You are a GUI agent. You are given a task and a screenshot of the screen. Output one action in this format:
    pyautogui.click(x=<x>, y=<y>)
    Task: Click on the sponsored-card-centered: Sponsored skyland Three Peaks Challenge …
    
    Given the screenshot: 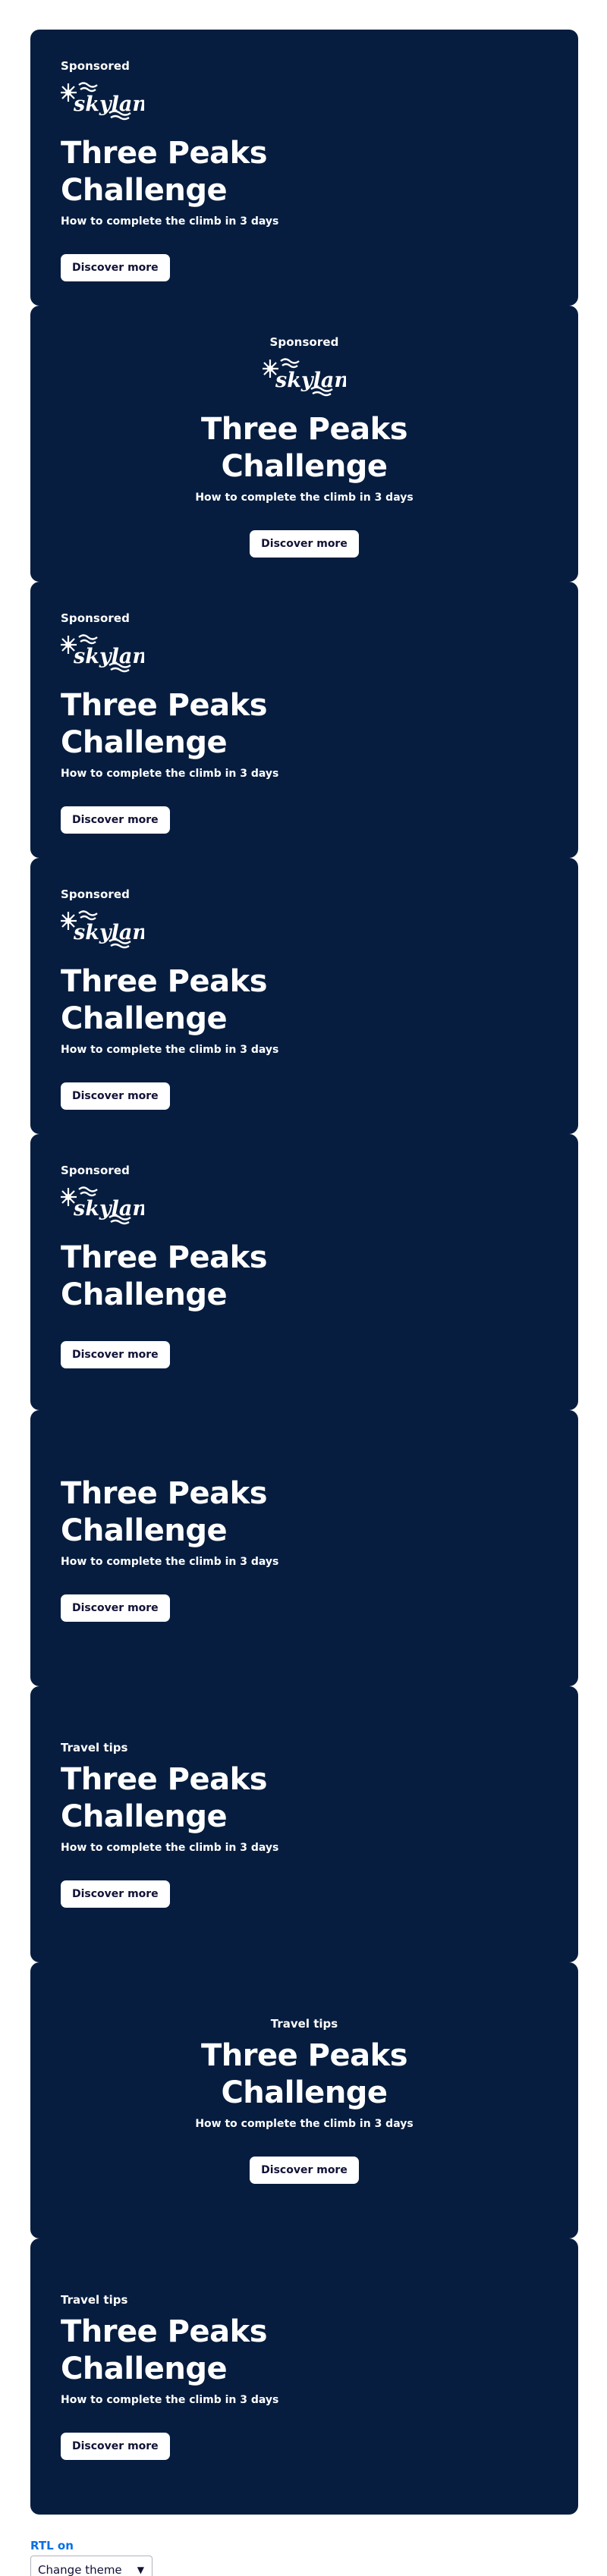 What is the action you would take?
    pyautogui.click(x=304, y=444)
    